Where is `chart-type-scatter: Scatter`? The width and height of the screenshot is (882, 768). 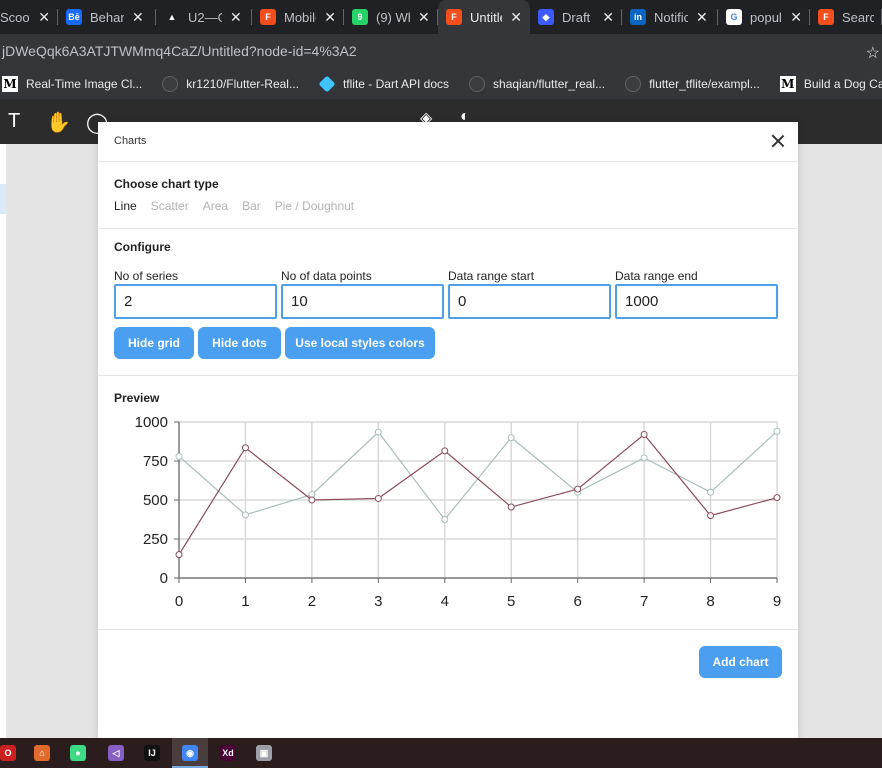
chart-type-scatter: Scatter is located at coordinates (170, 206).